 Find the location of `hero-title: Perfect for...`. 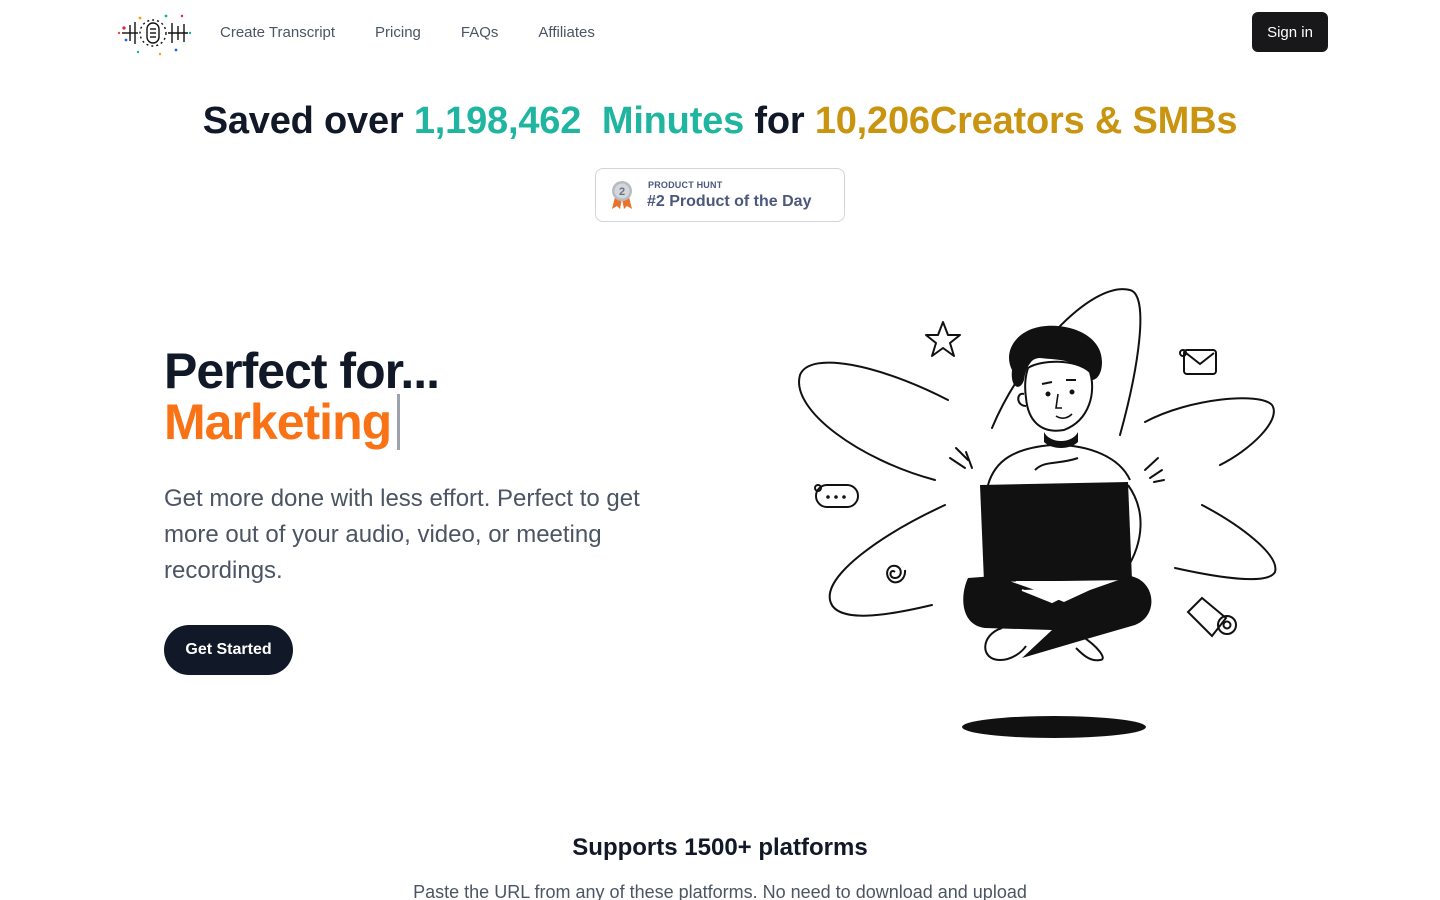

hero-title: Perfect for... is located at coordinates (302, 371).